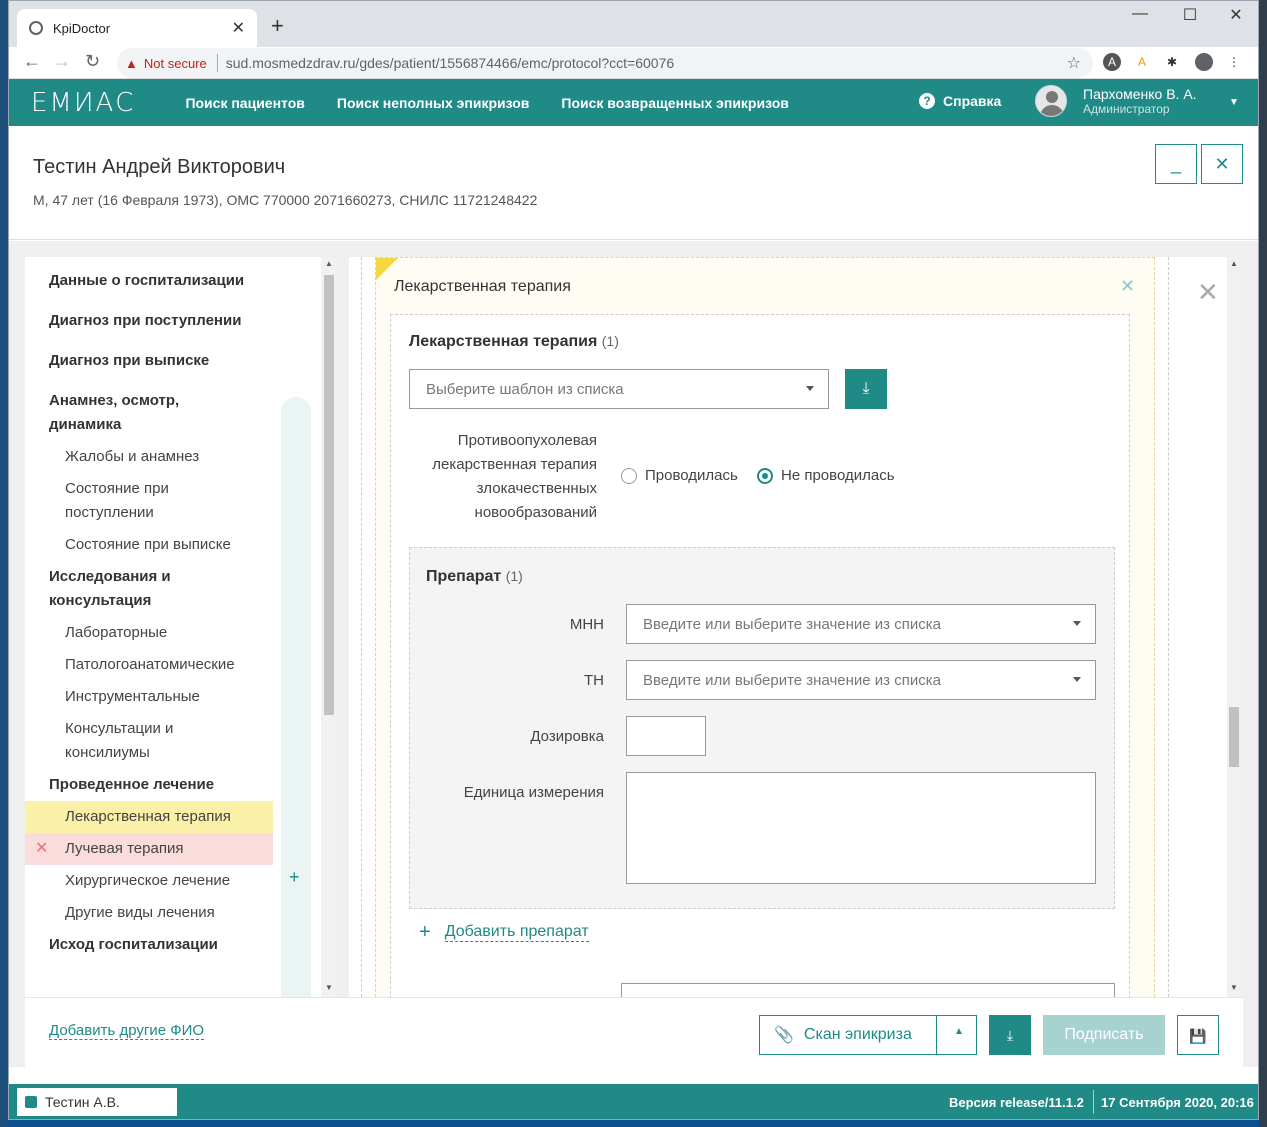 This screenshot has height=1127, width=1267. I want to click on bookmark-star-icon: ☆, so click(1074, 63).